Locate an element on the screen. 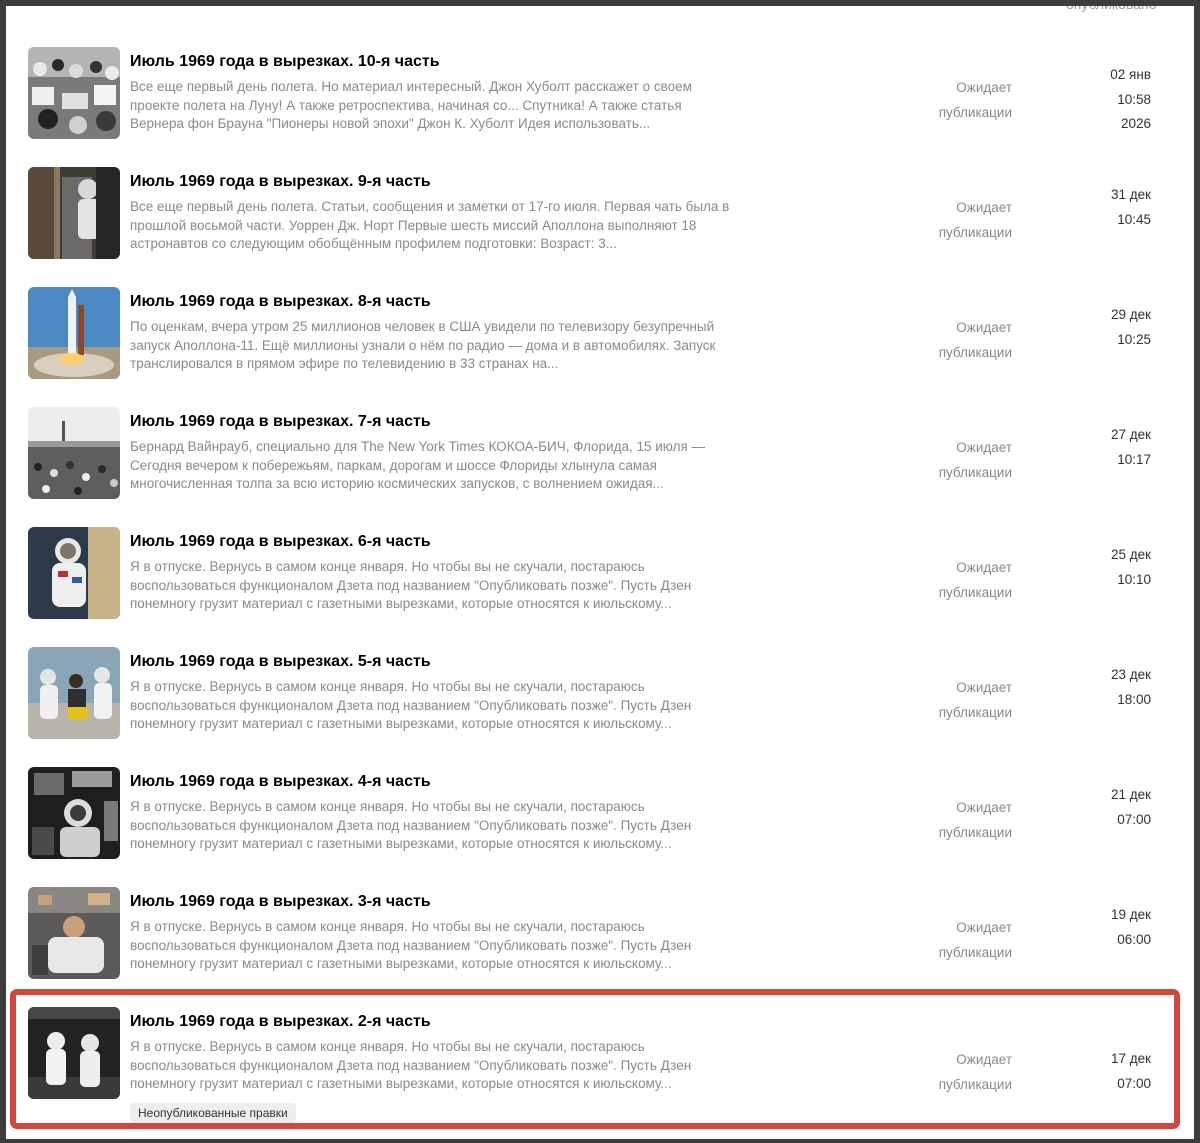 This screenshot has height=1143, width=1200. astronauts-training-photo-icon is located at coordinates (74, 693).